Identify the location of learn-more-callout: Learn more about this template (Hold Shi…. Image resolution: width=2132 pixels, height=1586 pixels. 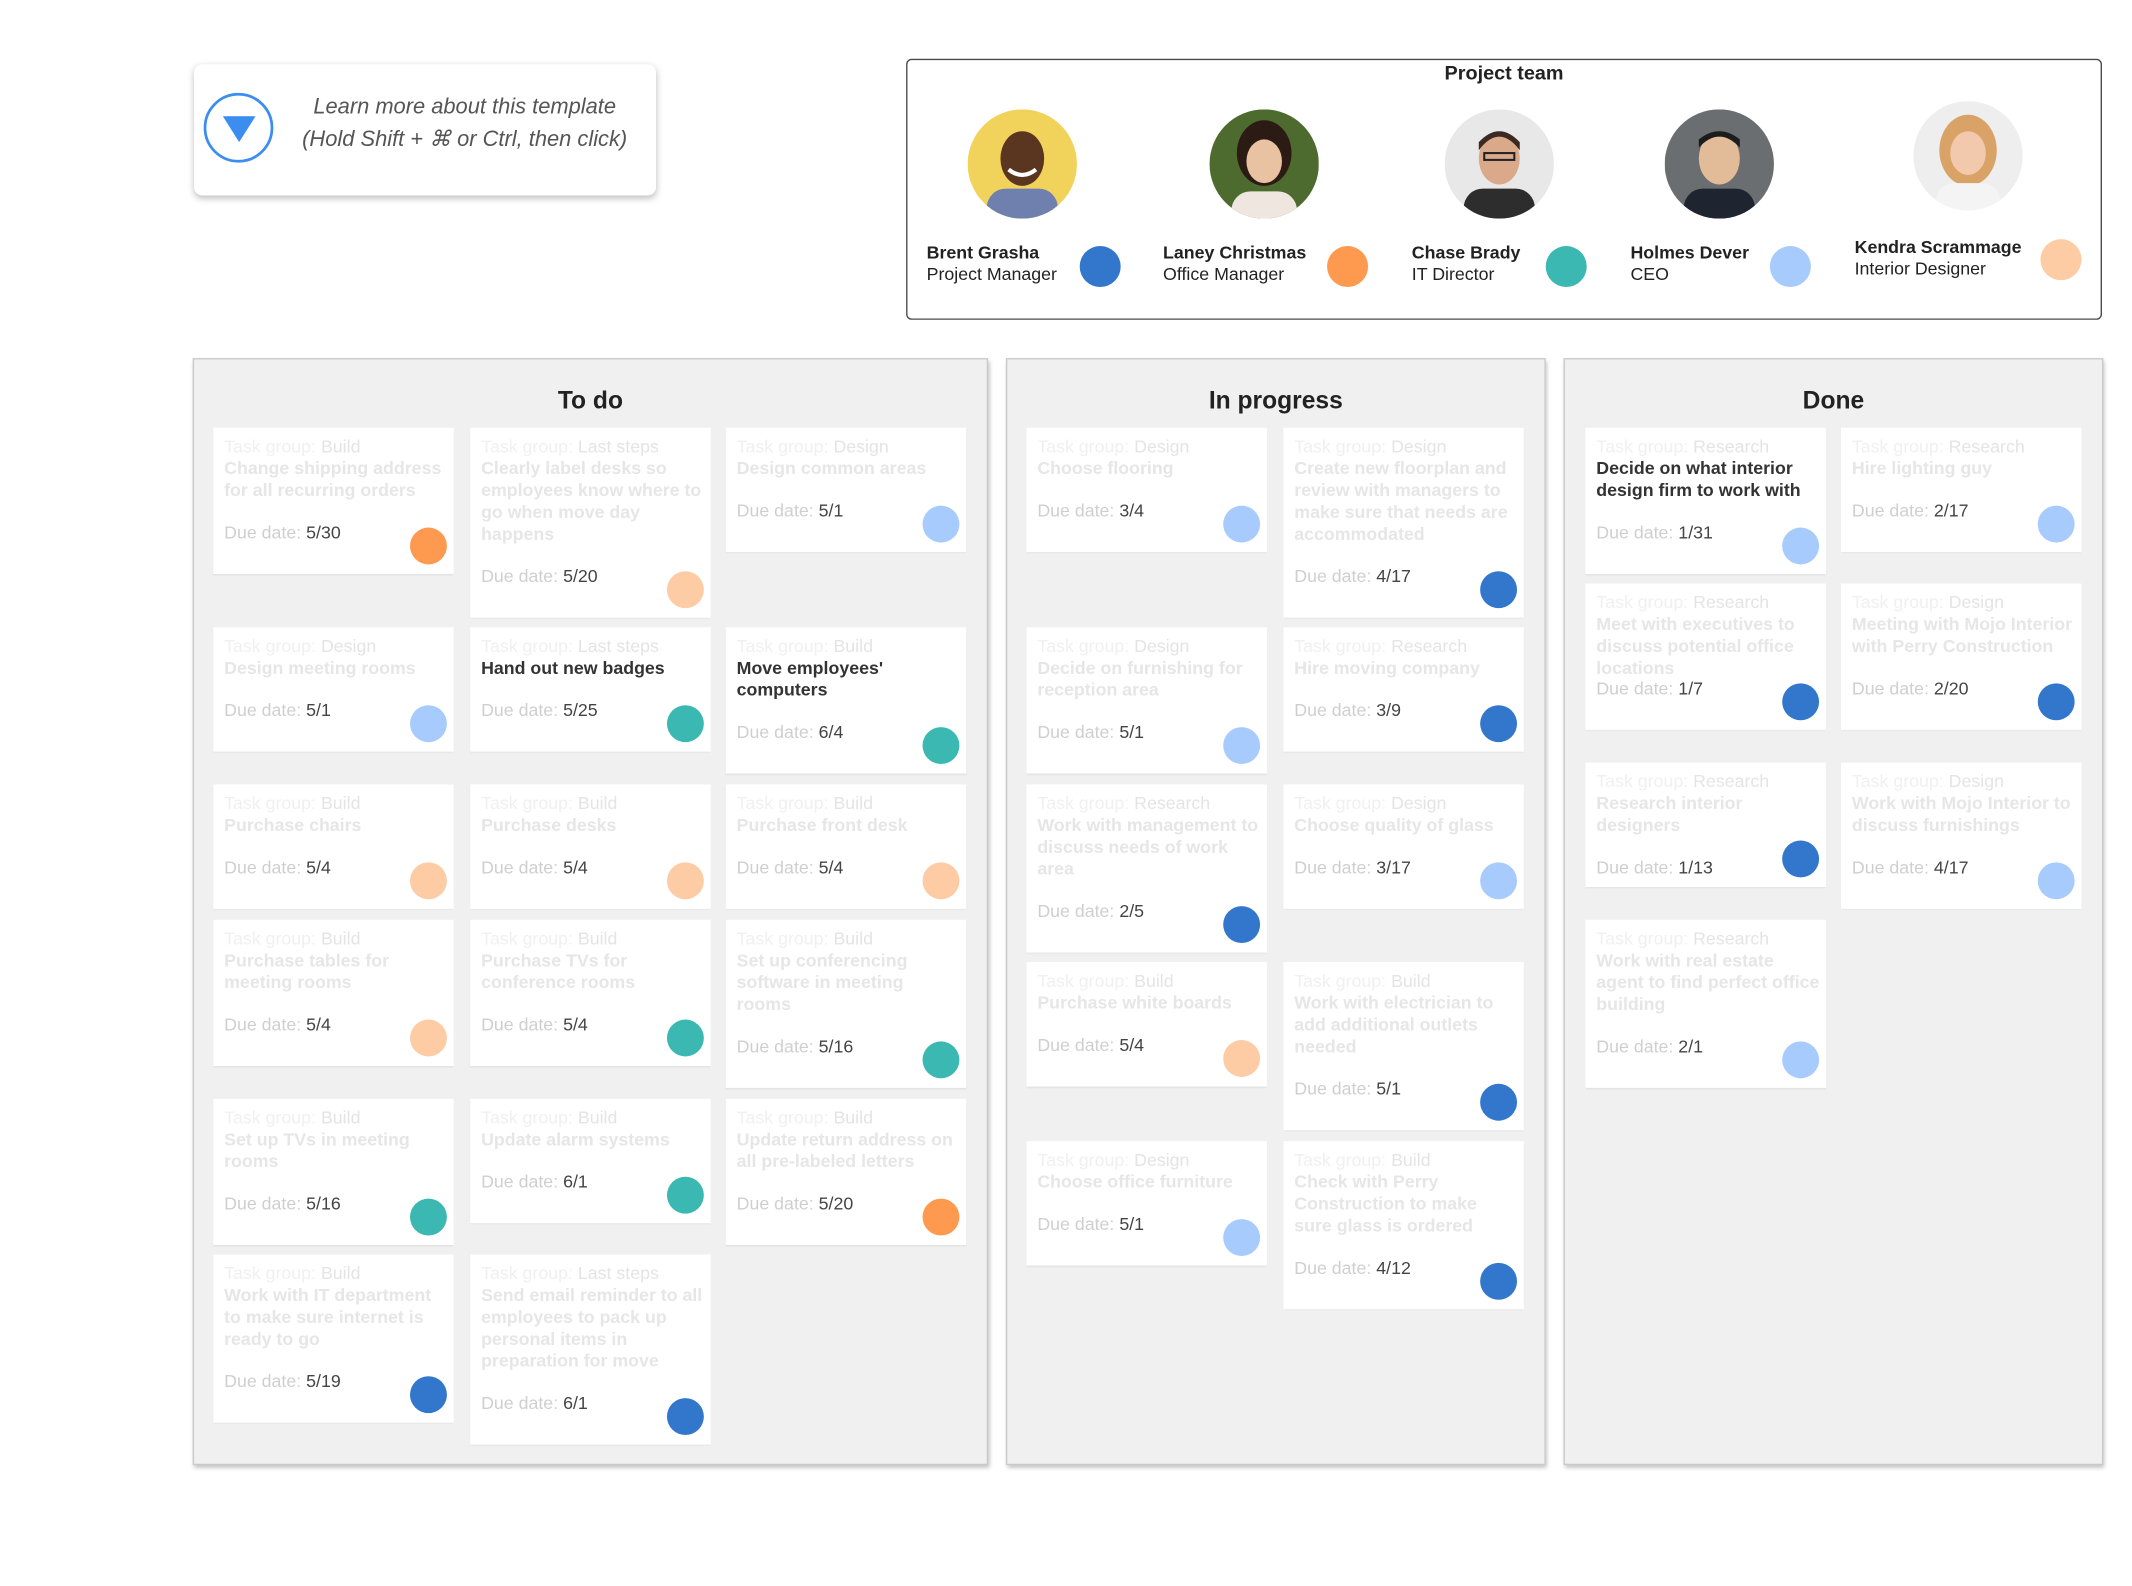
(425, 130).